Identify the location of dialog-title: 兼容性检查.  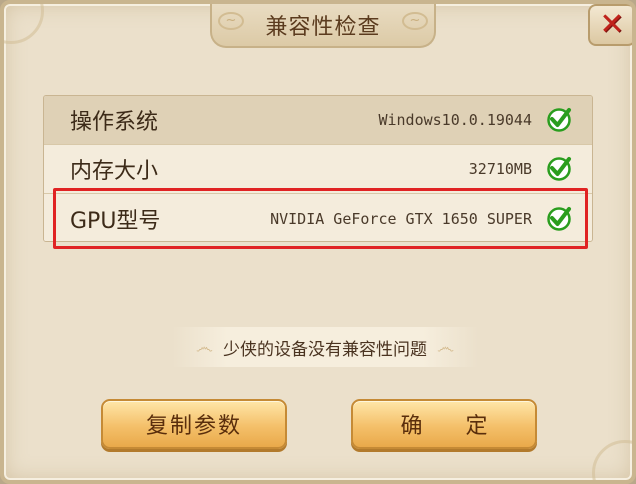
(323, 27).